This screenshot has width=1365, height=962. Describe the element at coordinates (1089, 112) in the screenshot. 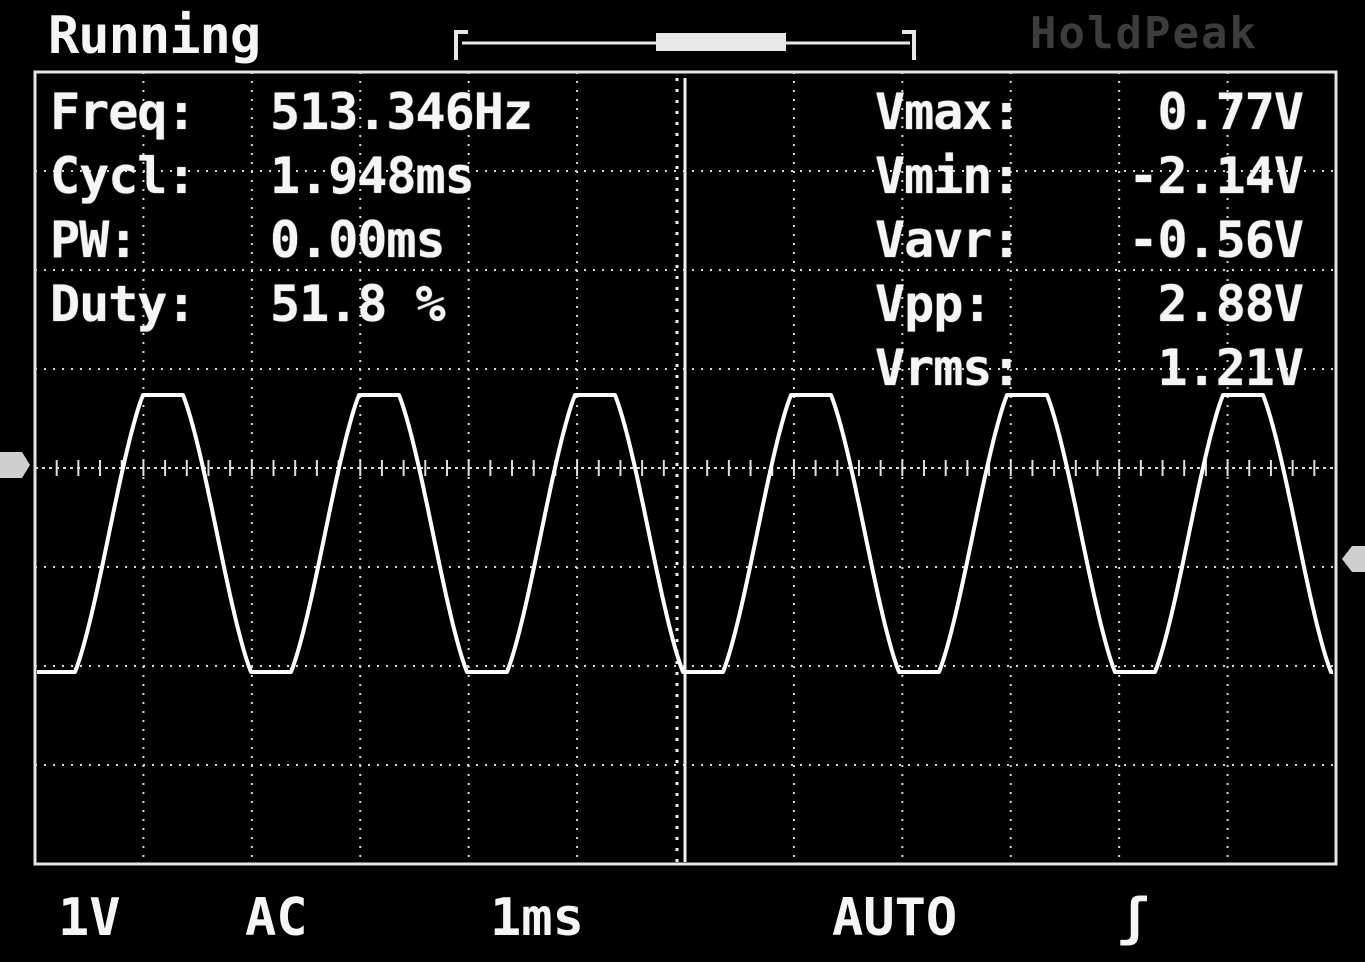

I see `vmax-row: Vmax: 0.77V` at that location.